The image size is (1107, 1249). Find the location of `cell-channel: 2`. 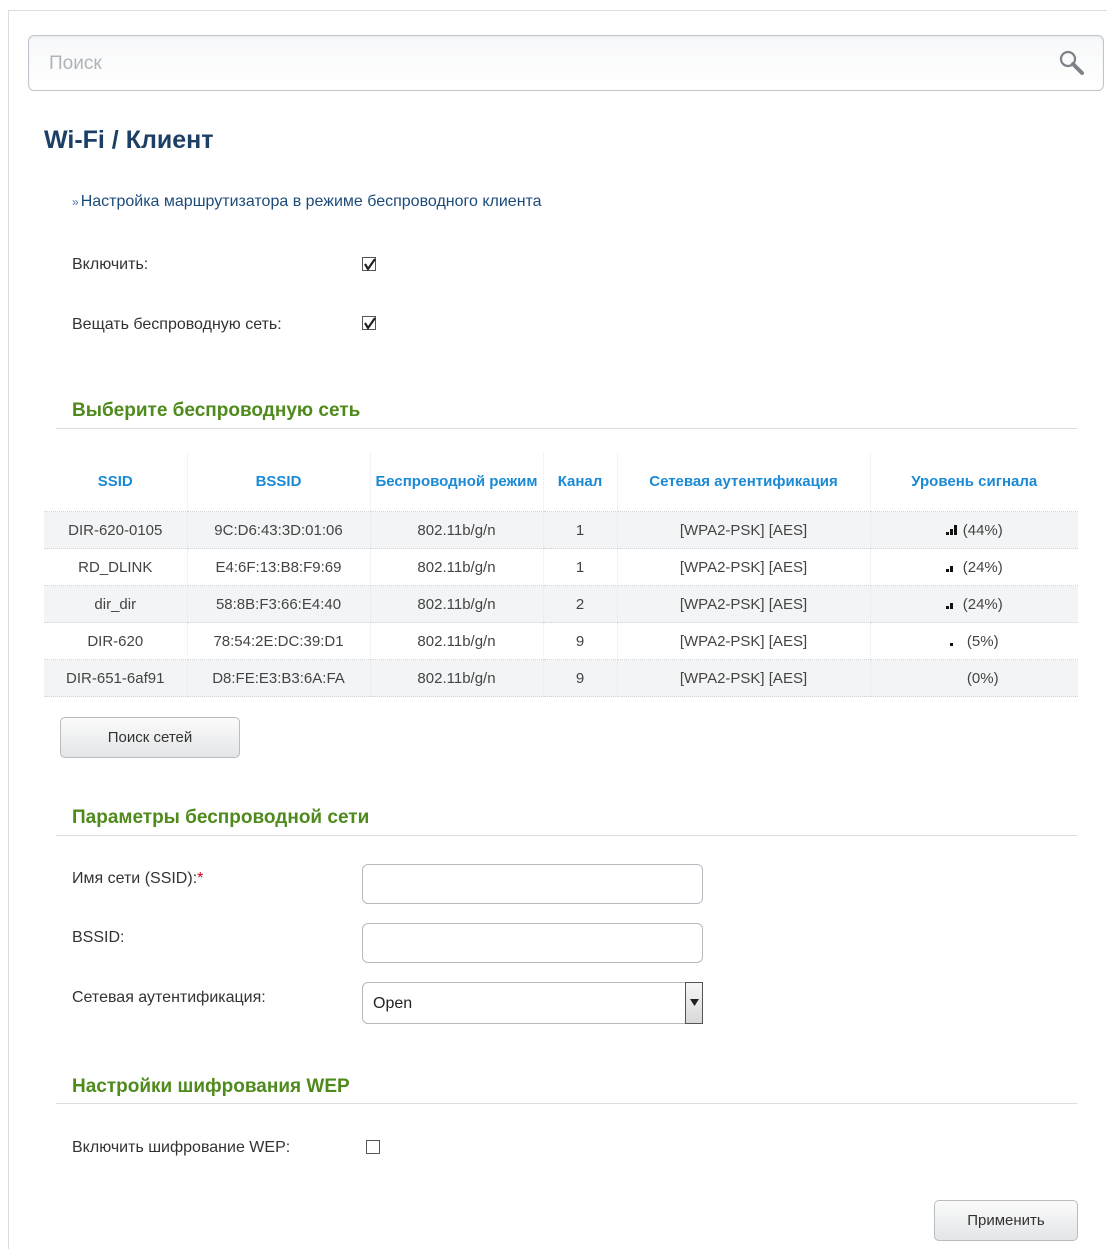

cell-channel: 2 is located at coordinates (580, 604).